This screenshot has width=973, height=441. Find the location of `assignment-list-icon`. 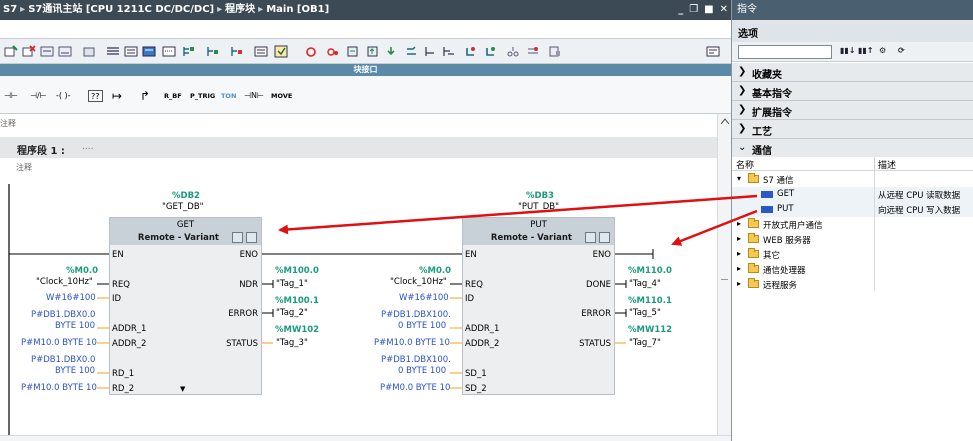

assignment-list-icon is located at coordinates (431, 51).